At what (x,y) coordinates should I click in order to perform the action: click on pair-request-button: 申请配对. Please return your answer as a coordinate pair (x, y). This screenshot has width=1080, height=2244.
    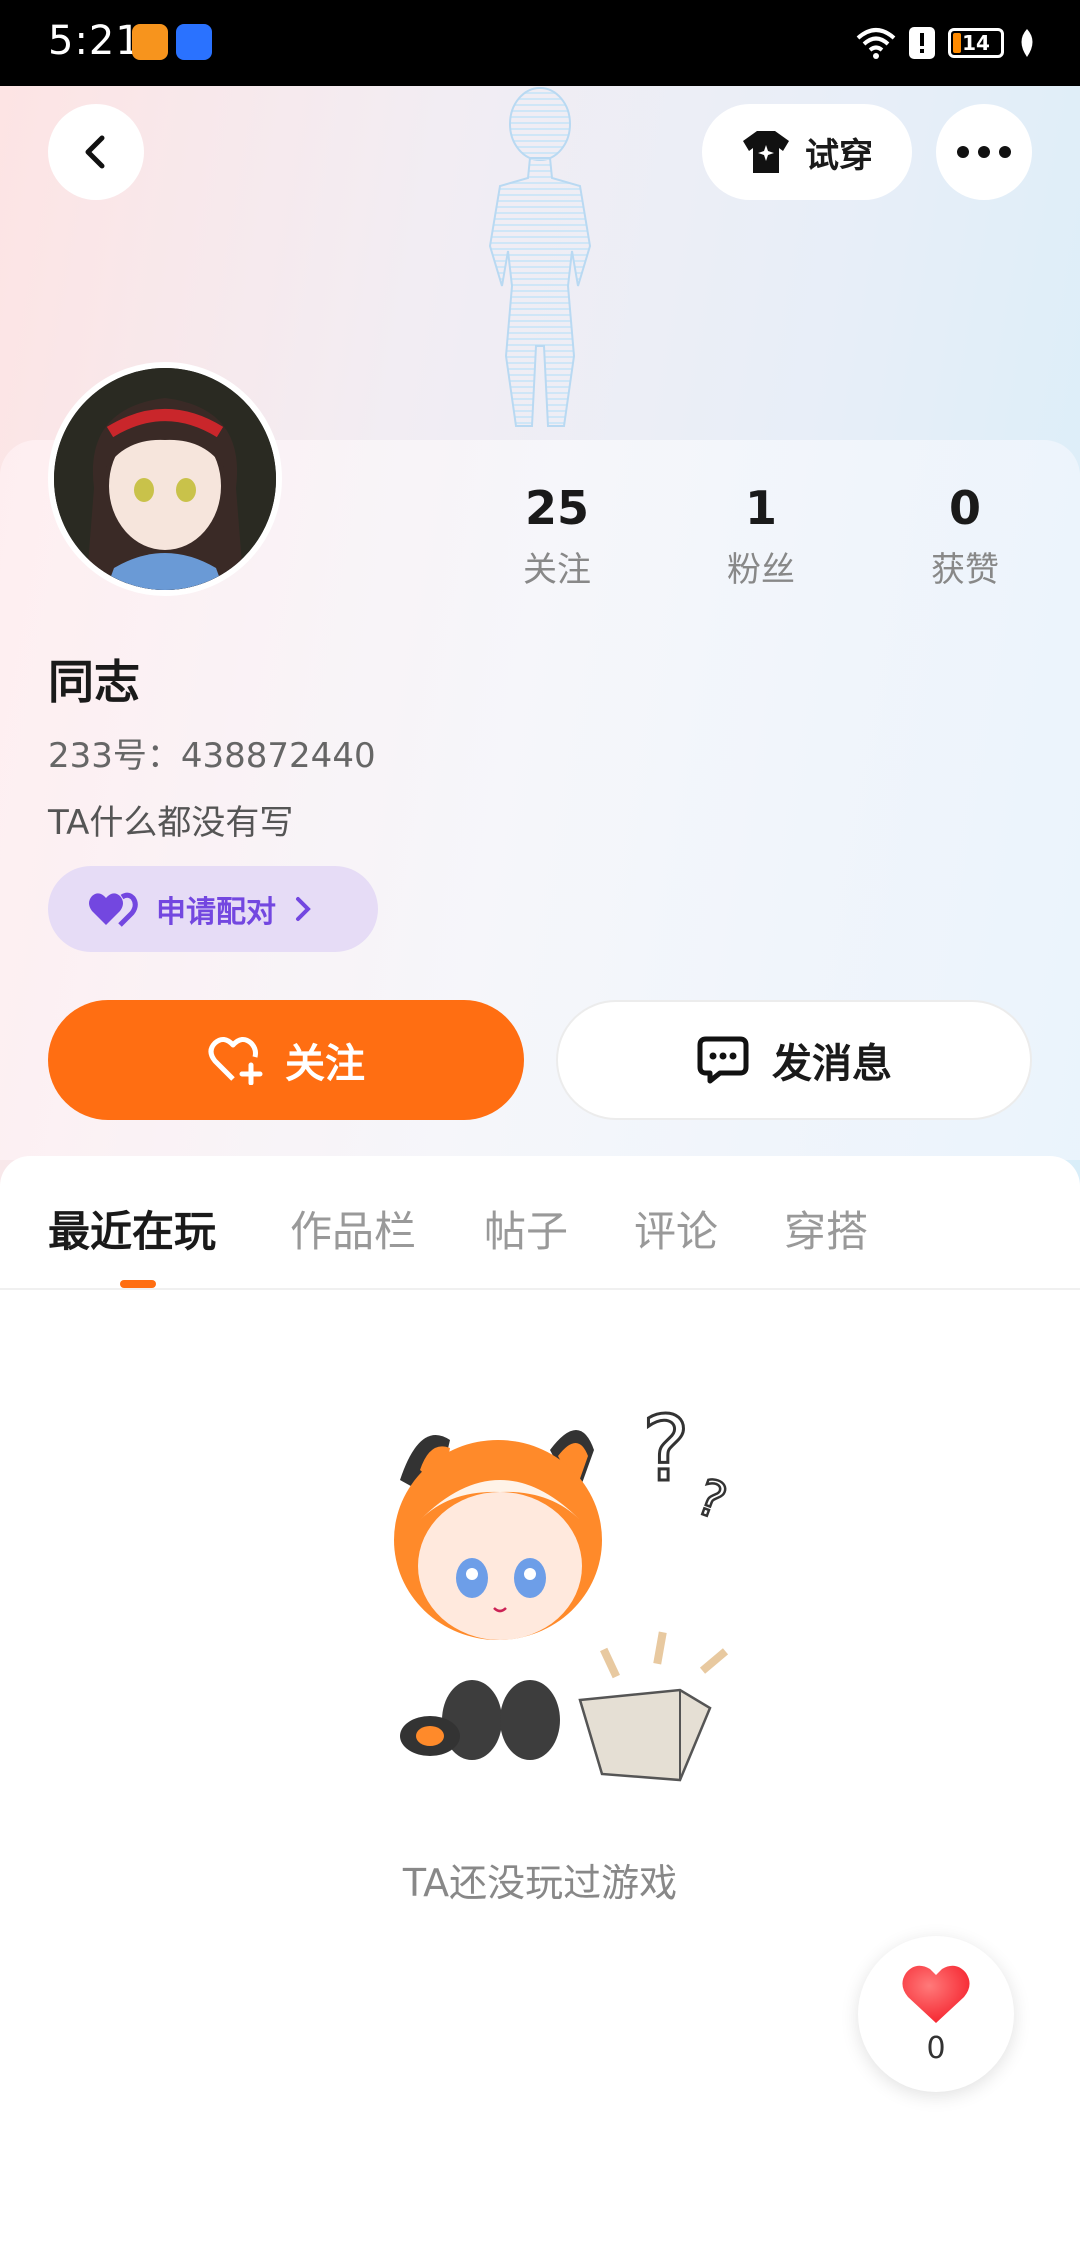
    Looking at the image, I should click on (213, 909).